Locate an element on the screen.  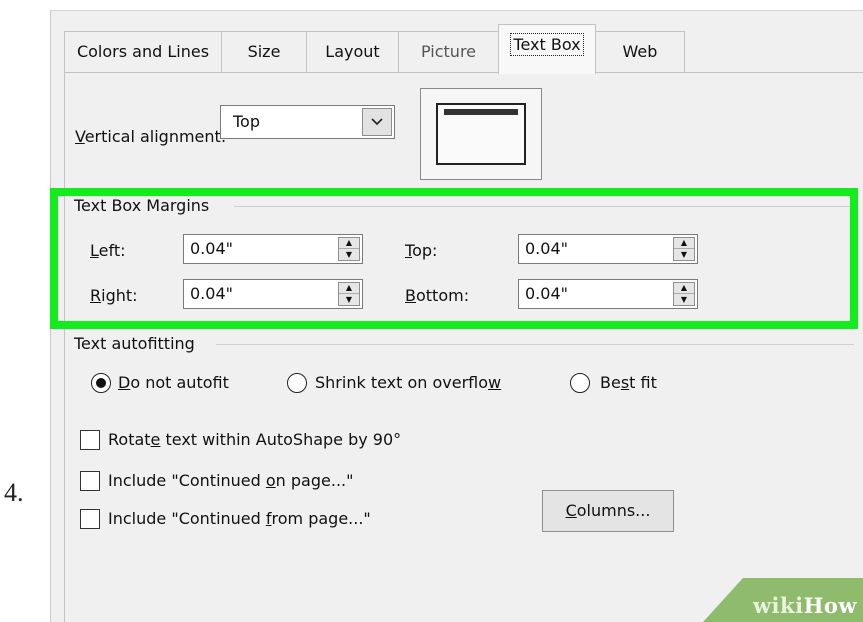
mnemonic: D is located at coordinates (124, 382).